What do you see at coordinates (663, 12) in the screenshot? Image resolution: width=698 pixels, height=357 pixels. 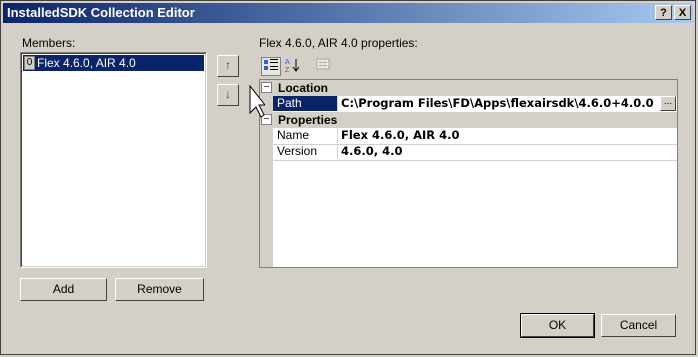 I see `help-button: ?` at bounding box center [663, 12].